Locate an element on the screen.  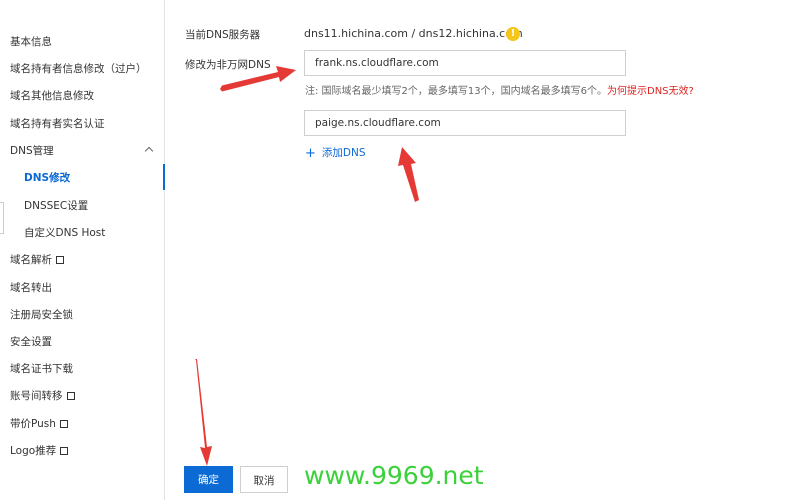
sidebar-item-label: DNS管理 is located at coordinates (32, 151).